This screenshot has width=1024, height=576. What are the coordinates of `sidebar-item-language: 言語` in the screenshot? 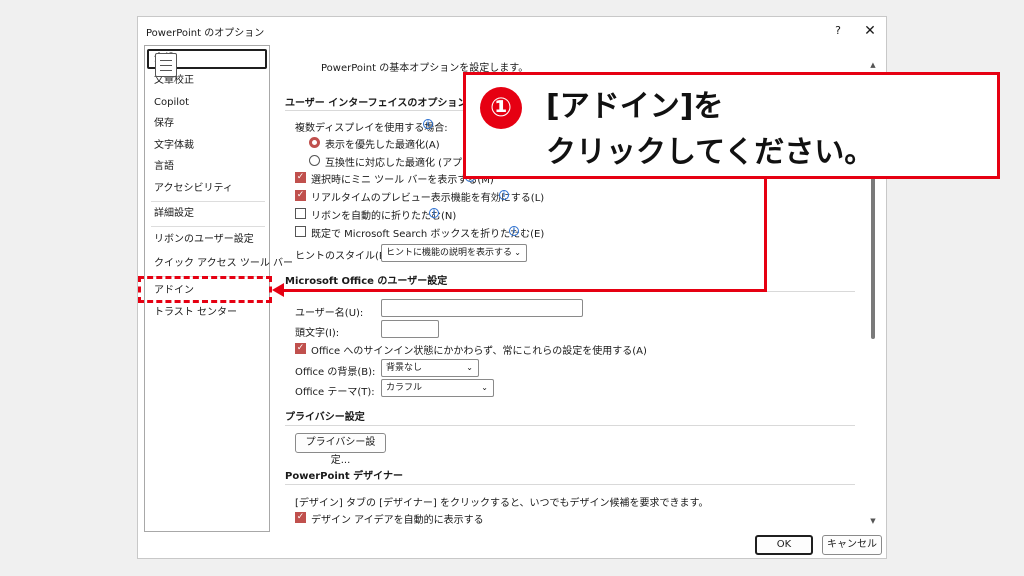 It's located at (207, 167).